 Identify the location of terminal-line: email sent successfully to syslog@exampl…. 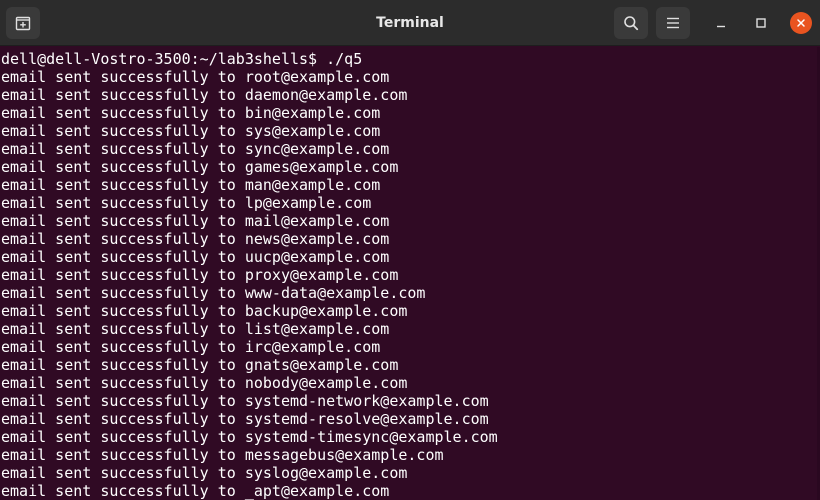
(204, 473).